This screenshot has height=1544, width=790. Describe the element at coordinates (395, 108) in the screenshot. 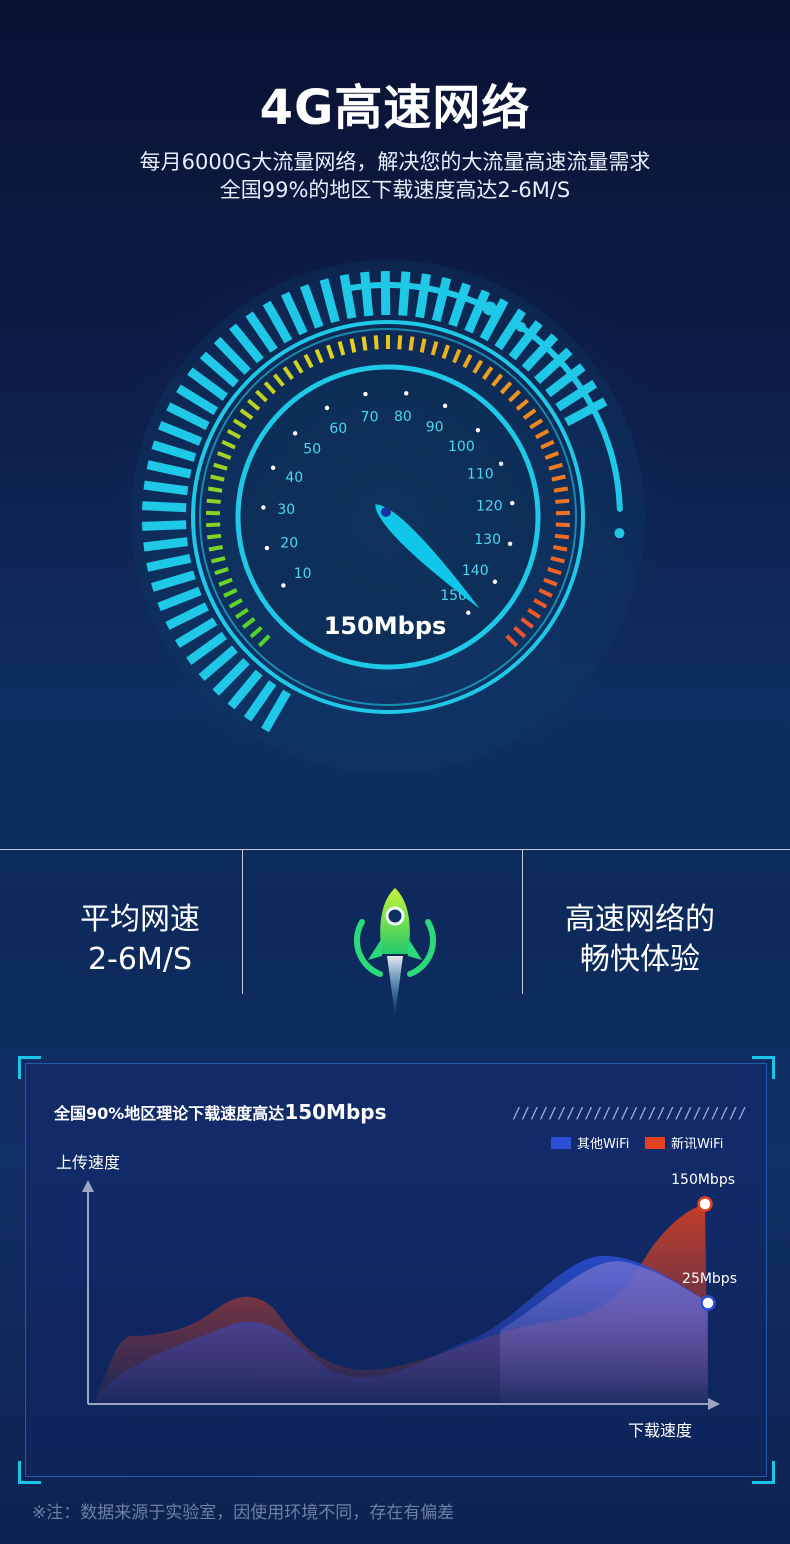

I see `page-title: 4G高速网络` at that location.